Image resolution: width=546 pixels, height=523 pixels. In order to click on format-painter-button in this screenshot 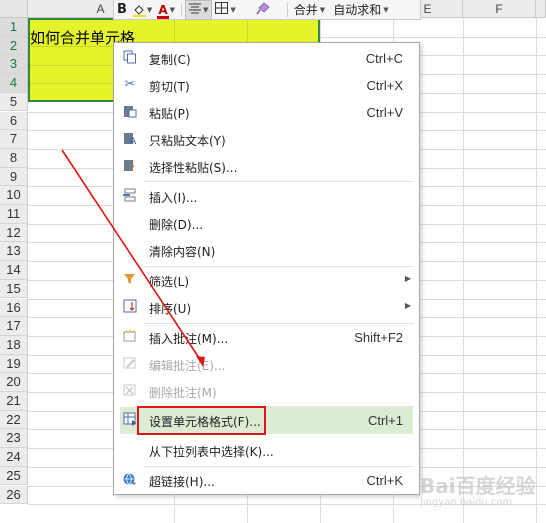, I will do `click(263, 10)`.